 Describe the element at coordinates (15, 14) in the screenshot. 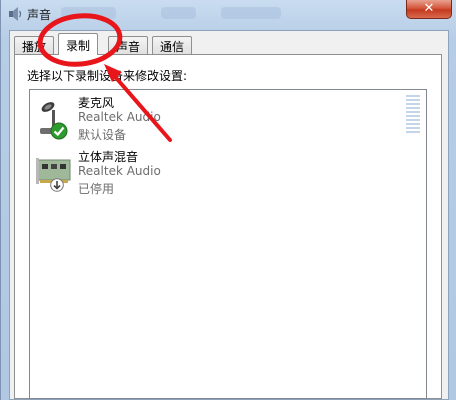

I see `speaker-icon` at that location.